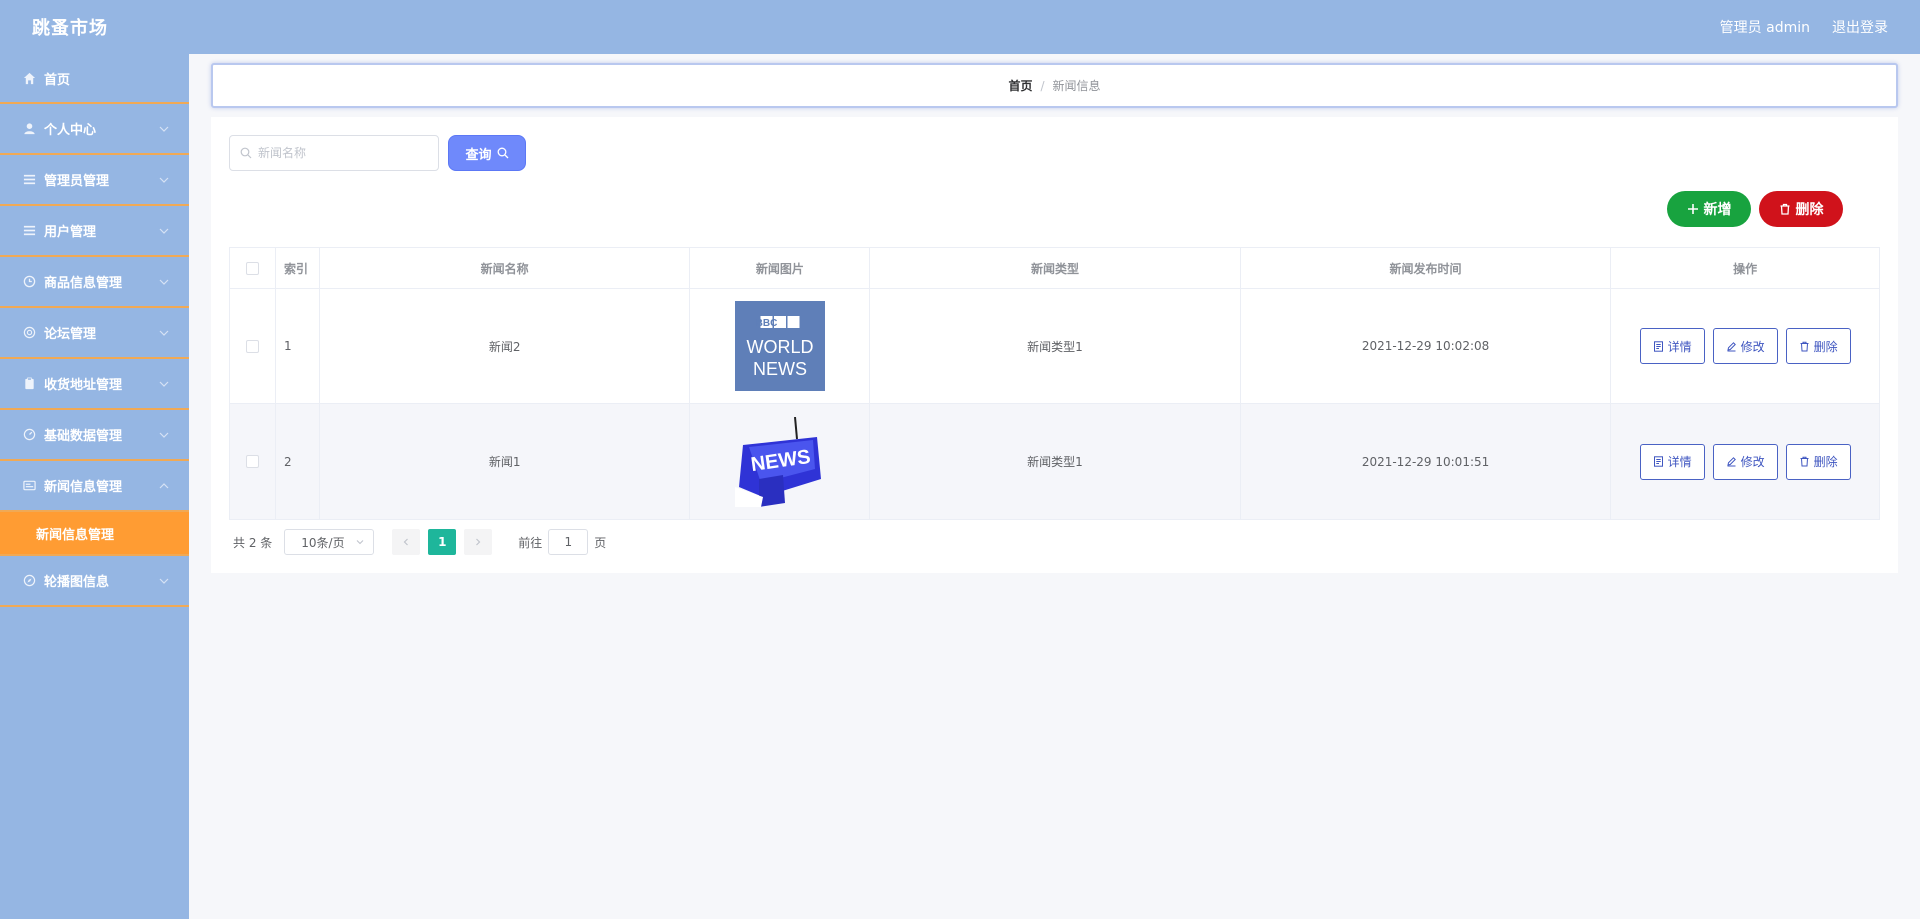 The image size is (1920, 919). Describe the element at coordinates (83, 436) in the screenshot. I see `sidebar-item-label: 基础数据管理` at that location.